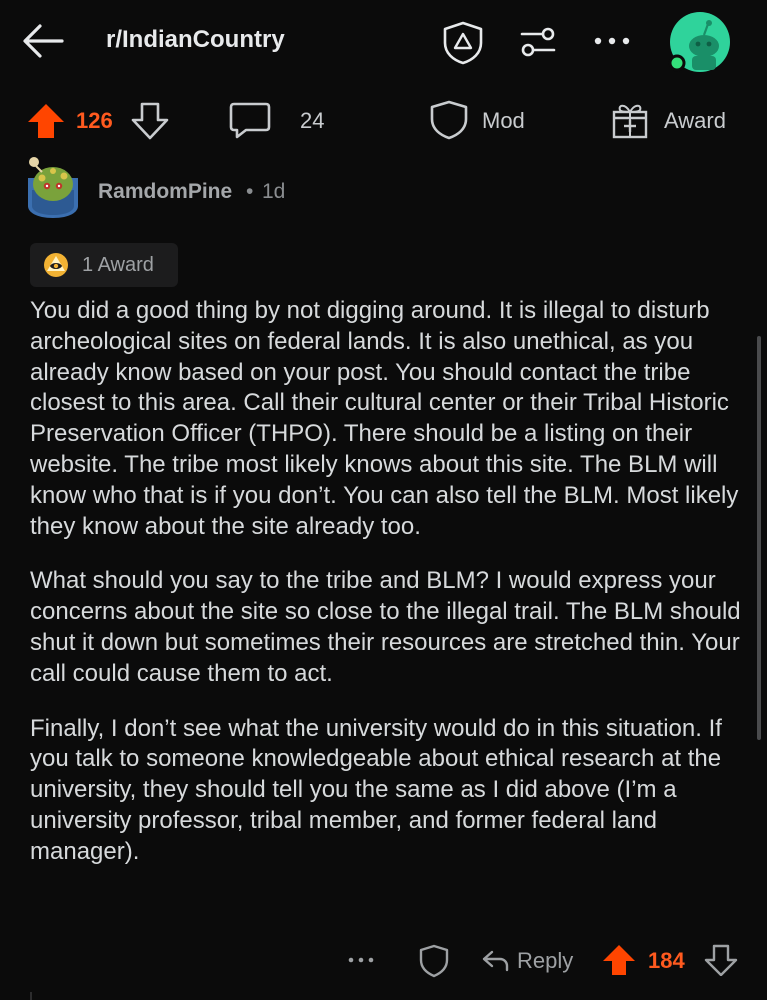 Image resolution: width=767 pixels, height=1000 pixels. What do you see at coordinates (31, 996) in the screenshot?
I see `thread-line` at bounding box center [31, 996].